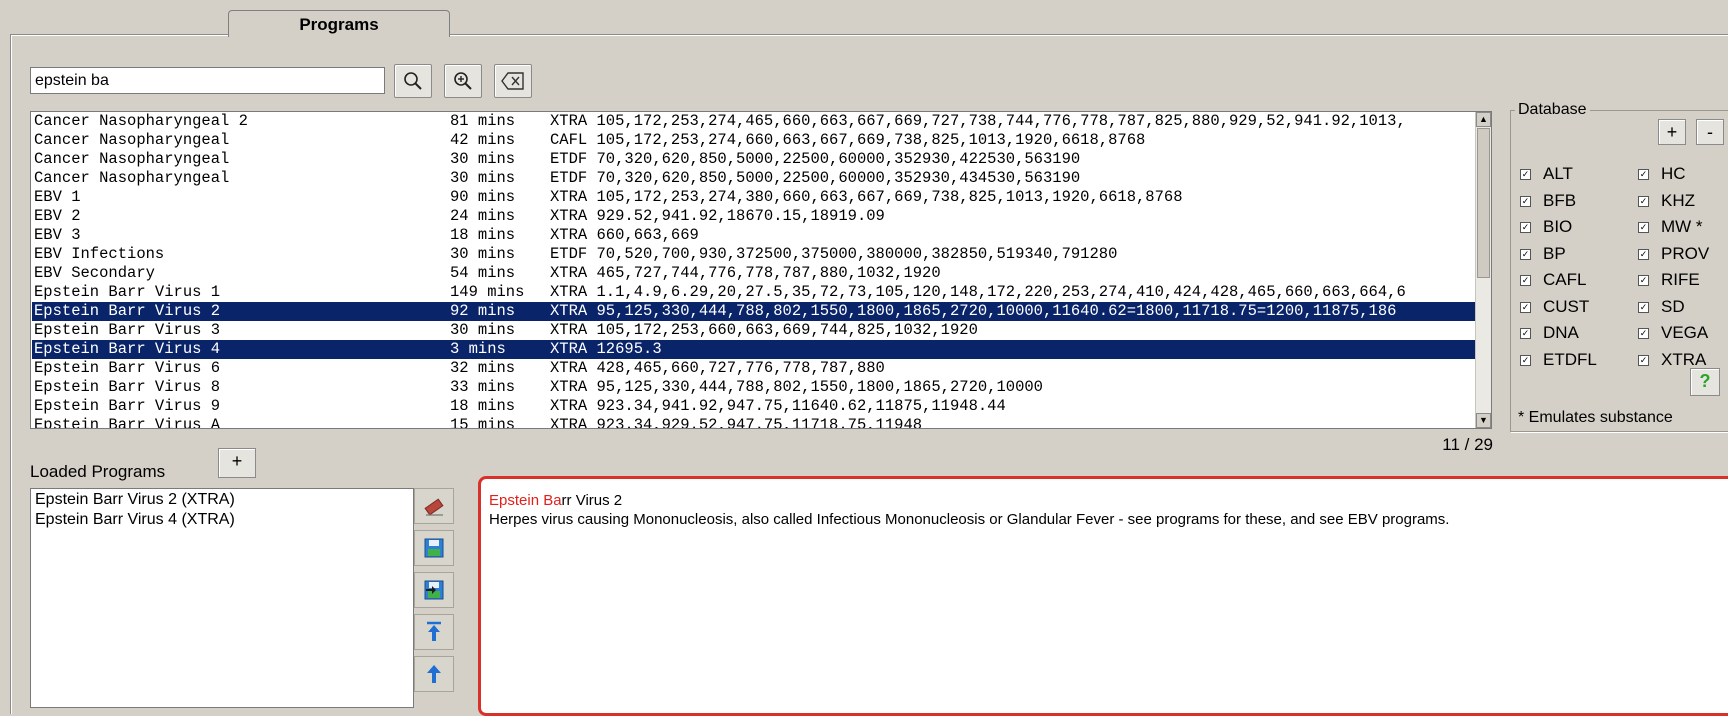  Describe the element at coordinates (339, 23) in the screenshot. I see `tab-programs: Programs` at that location.